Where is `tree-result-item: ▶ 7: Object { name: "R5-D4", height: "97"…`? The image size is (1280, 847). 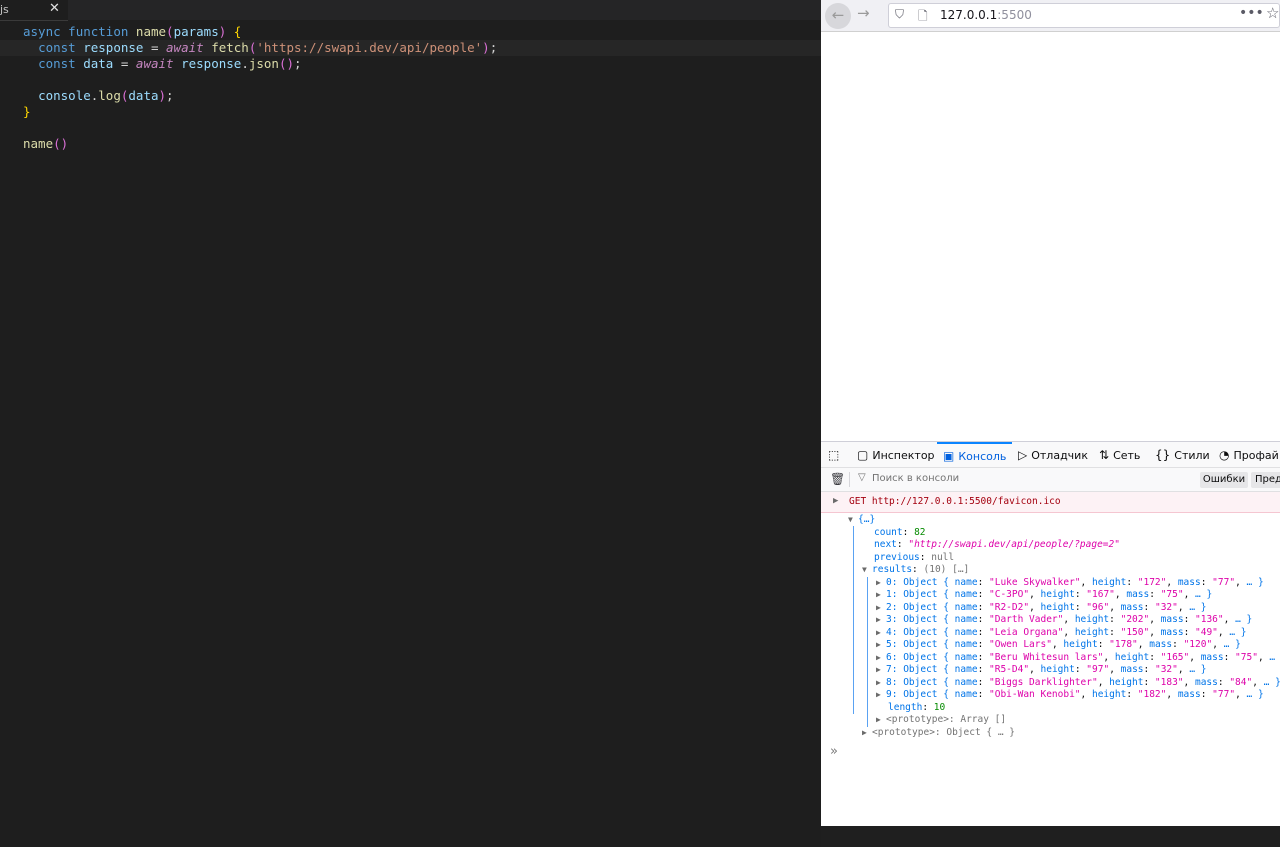 tree-result-item: ▶ 7: Object { name: "R5-D4", height: "97"… is located at coordinates (1041, 670).